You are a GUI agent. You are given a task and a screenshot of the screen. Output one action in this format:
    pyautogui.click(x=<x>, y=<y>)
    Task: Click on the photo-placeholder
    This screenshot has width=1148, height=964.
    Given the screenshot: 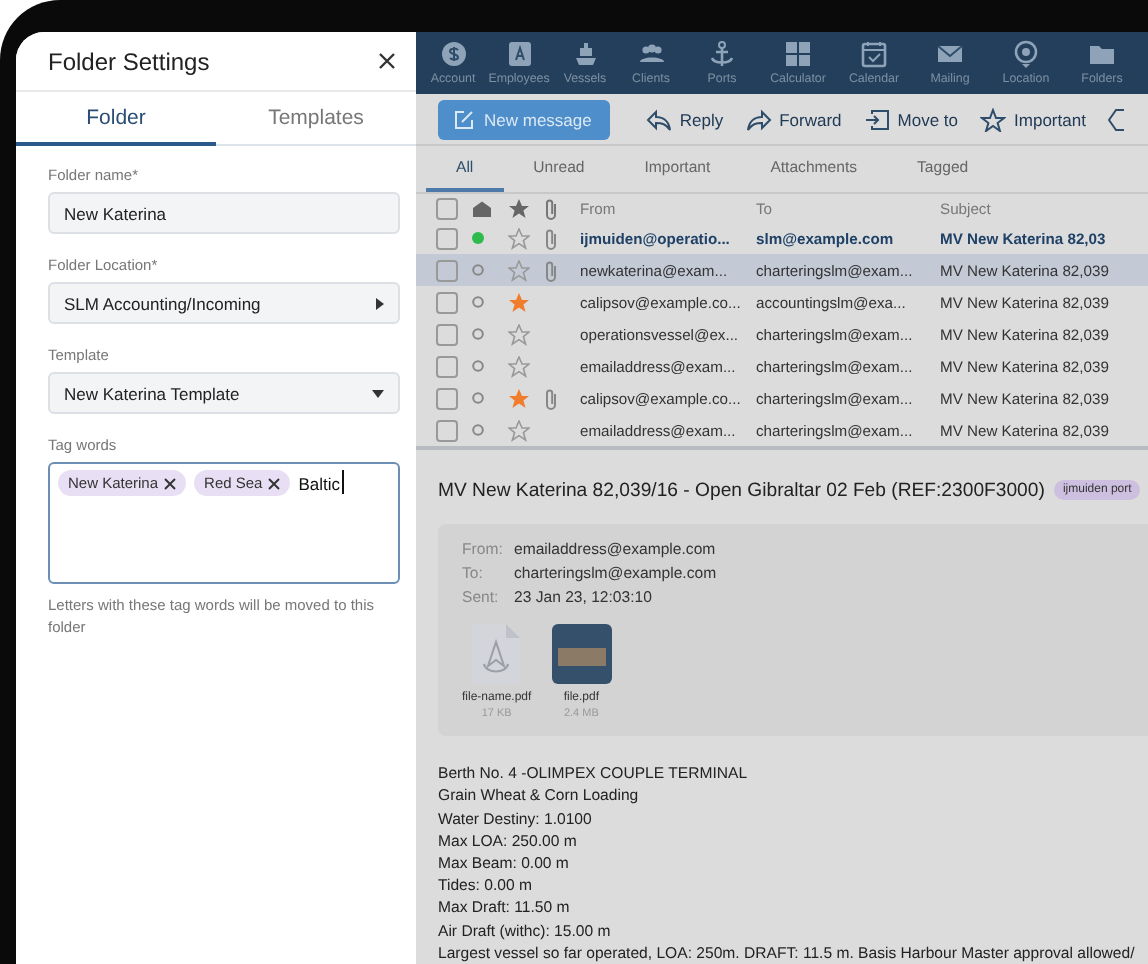 What is the action you would take?
    pyautogui.click(x=581, y=654)
    